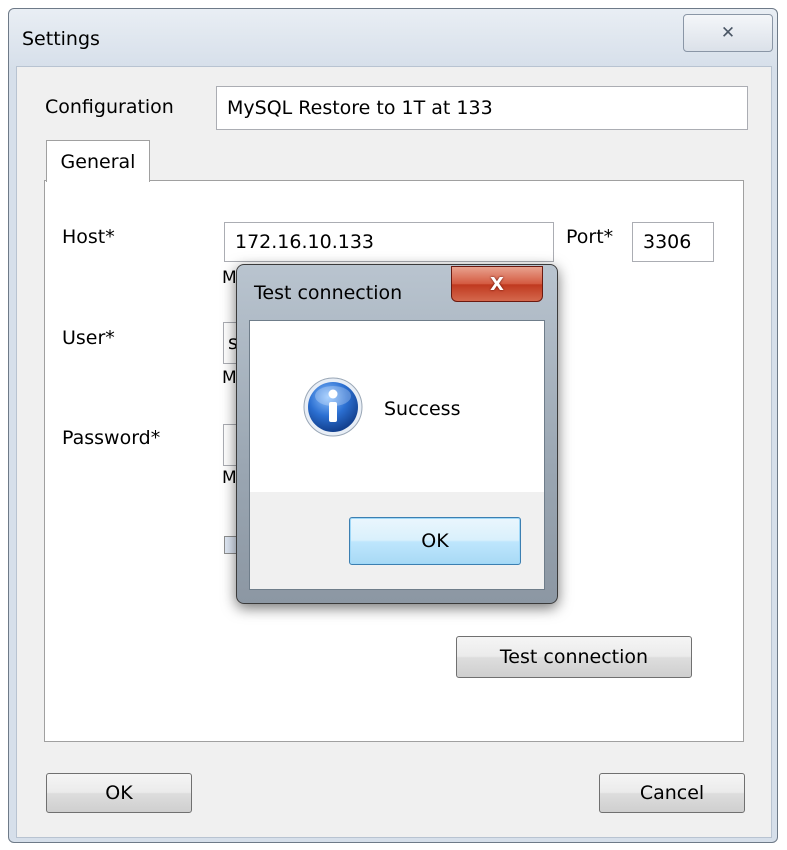 The height and width of the screenshot is (850, 787). What do you see at coordinates (229, 478) in the screenshot?
I see `password-hint-text: M` at bounding box center [229, 478].